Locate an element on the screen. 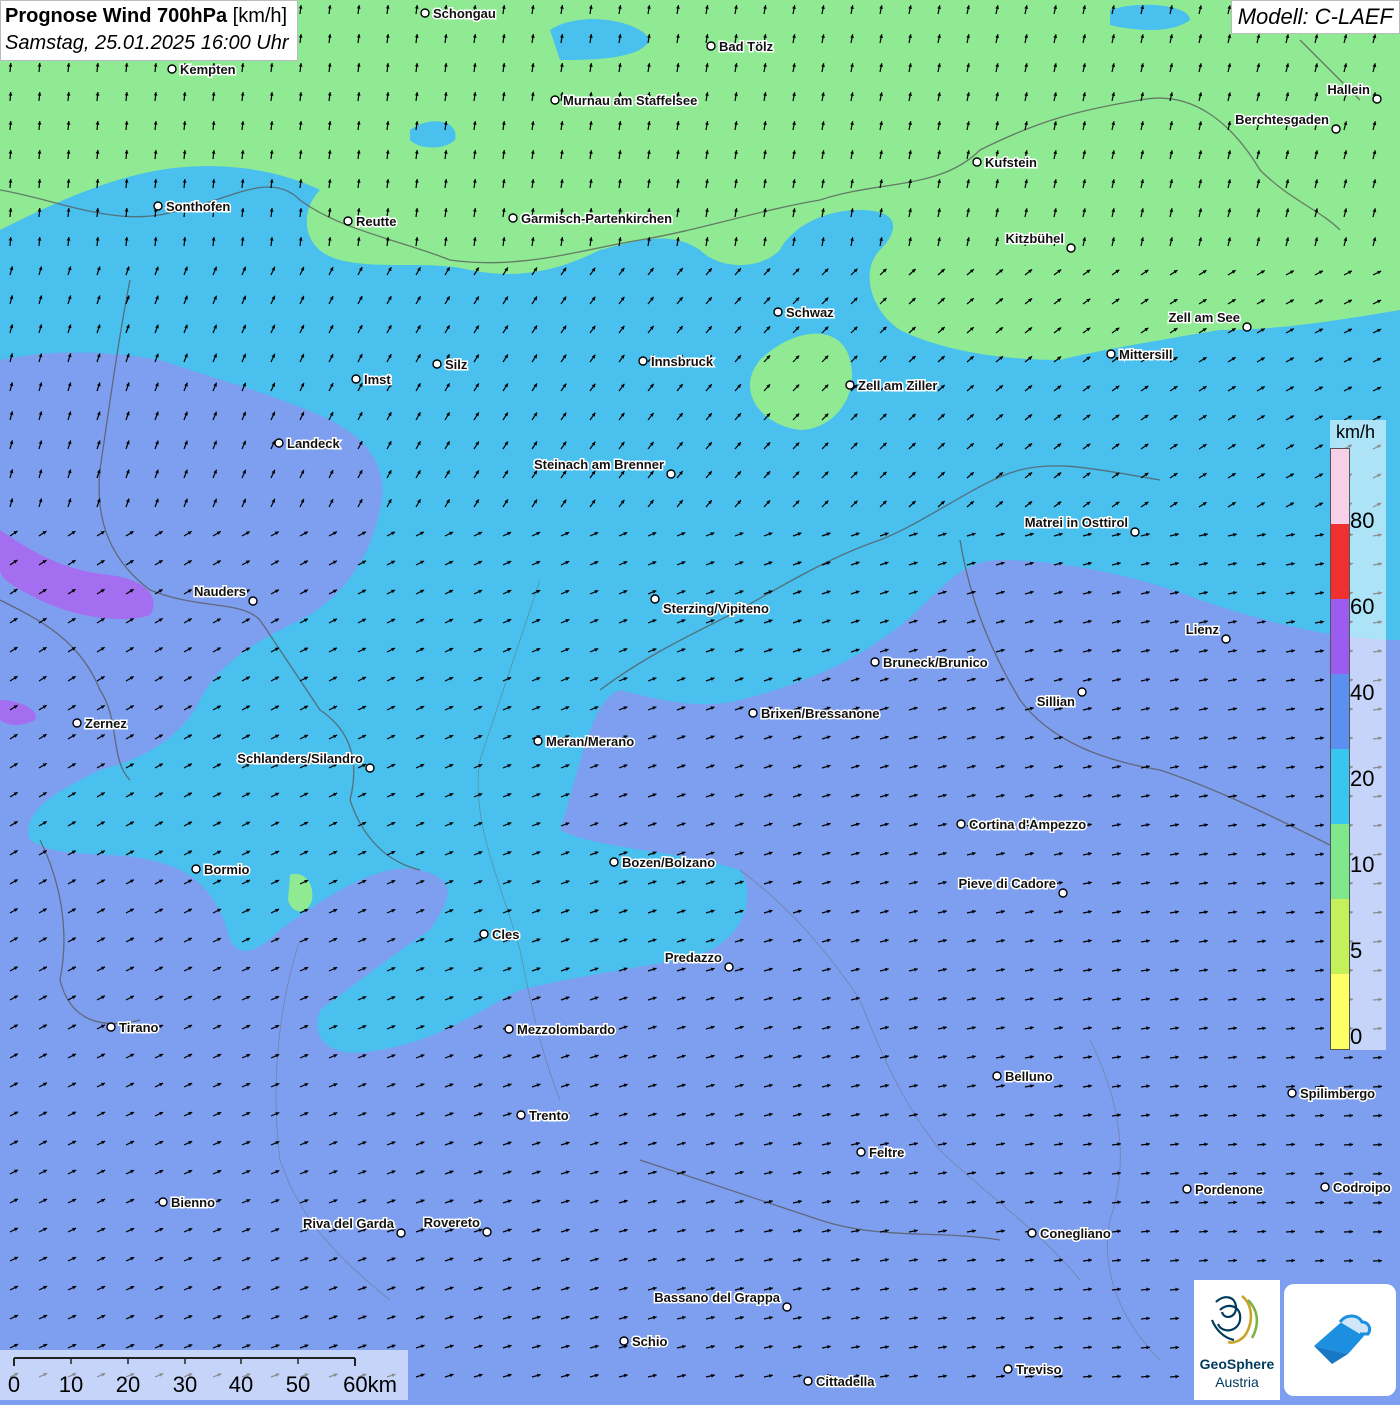 This screenshot has width=1400, height=1405. city-label: Bormio is located at coordinates (227, 869).